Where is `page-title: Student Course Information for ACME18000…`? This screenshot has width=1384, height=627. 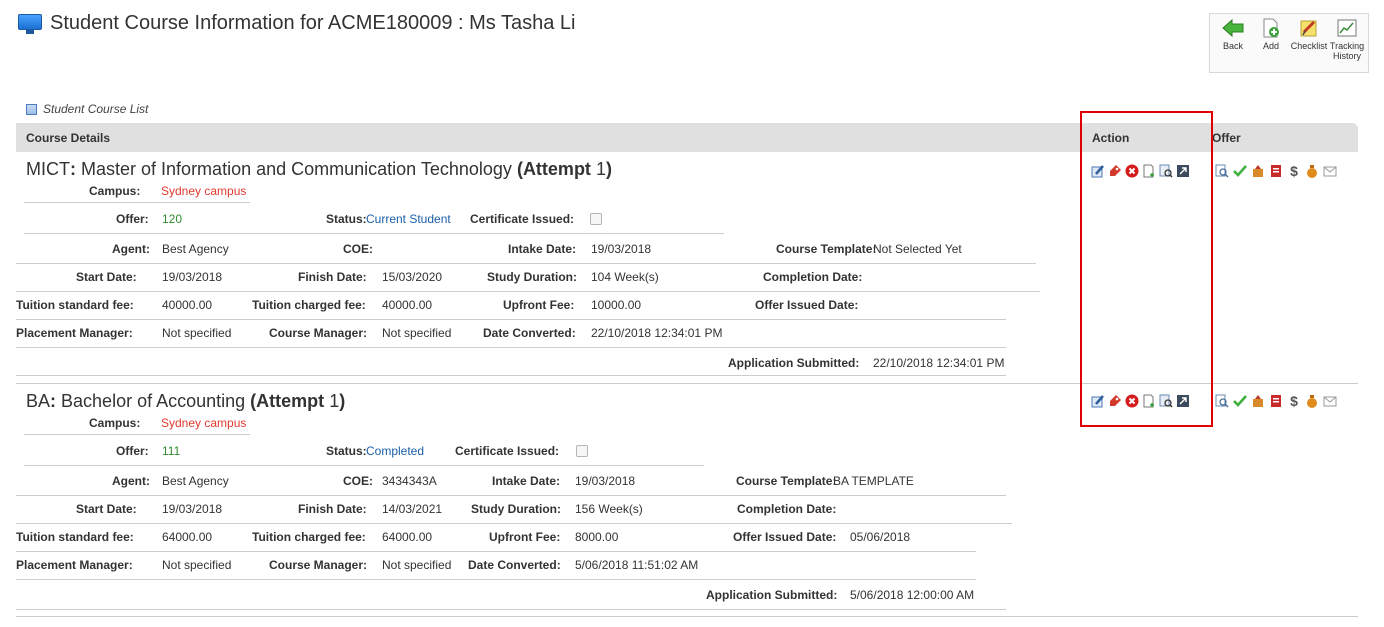
page-title: Student Course Information for ACME18000… is located at coordinates (313, 23).